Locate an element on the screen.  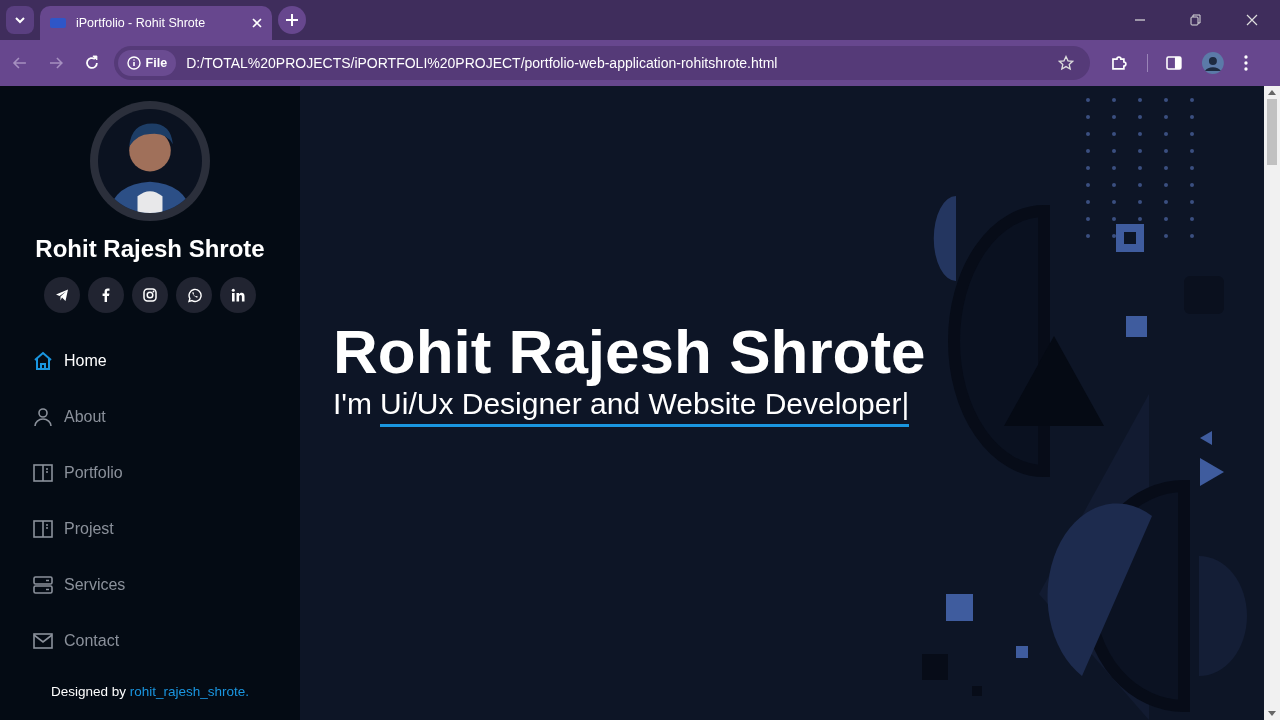
profile-avatar-icon is located at coordinates (1213, 63).